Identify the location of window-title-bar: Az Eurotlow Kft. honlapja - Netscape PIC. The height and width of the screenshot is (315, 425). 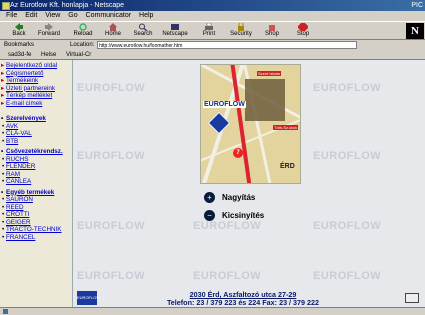
(212, 5).